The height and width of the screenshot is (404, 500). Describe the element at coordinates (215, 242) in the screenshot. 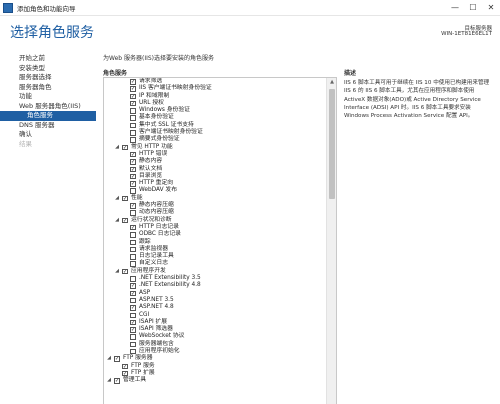

I see `tree-row: 跟踪` at that location.